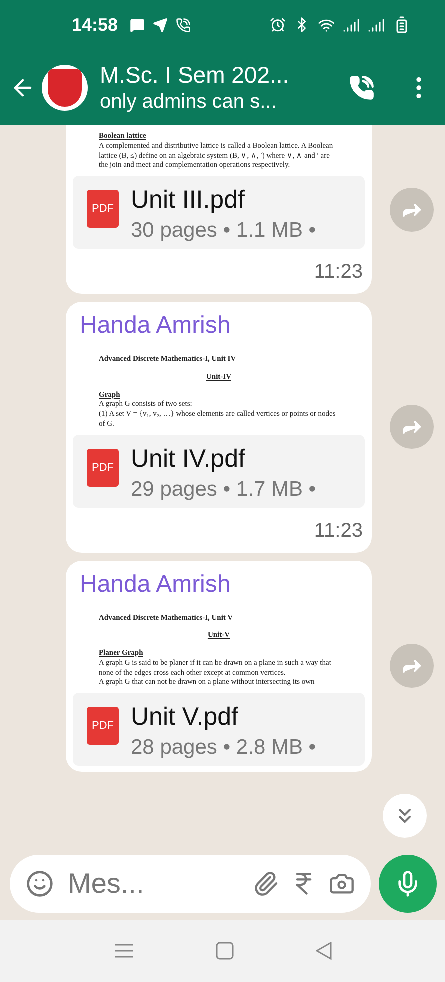 This screenshot has height=982, width=445. I want to click on file-info: 28 pages • 2.8 MB •, so click(223, 748).